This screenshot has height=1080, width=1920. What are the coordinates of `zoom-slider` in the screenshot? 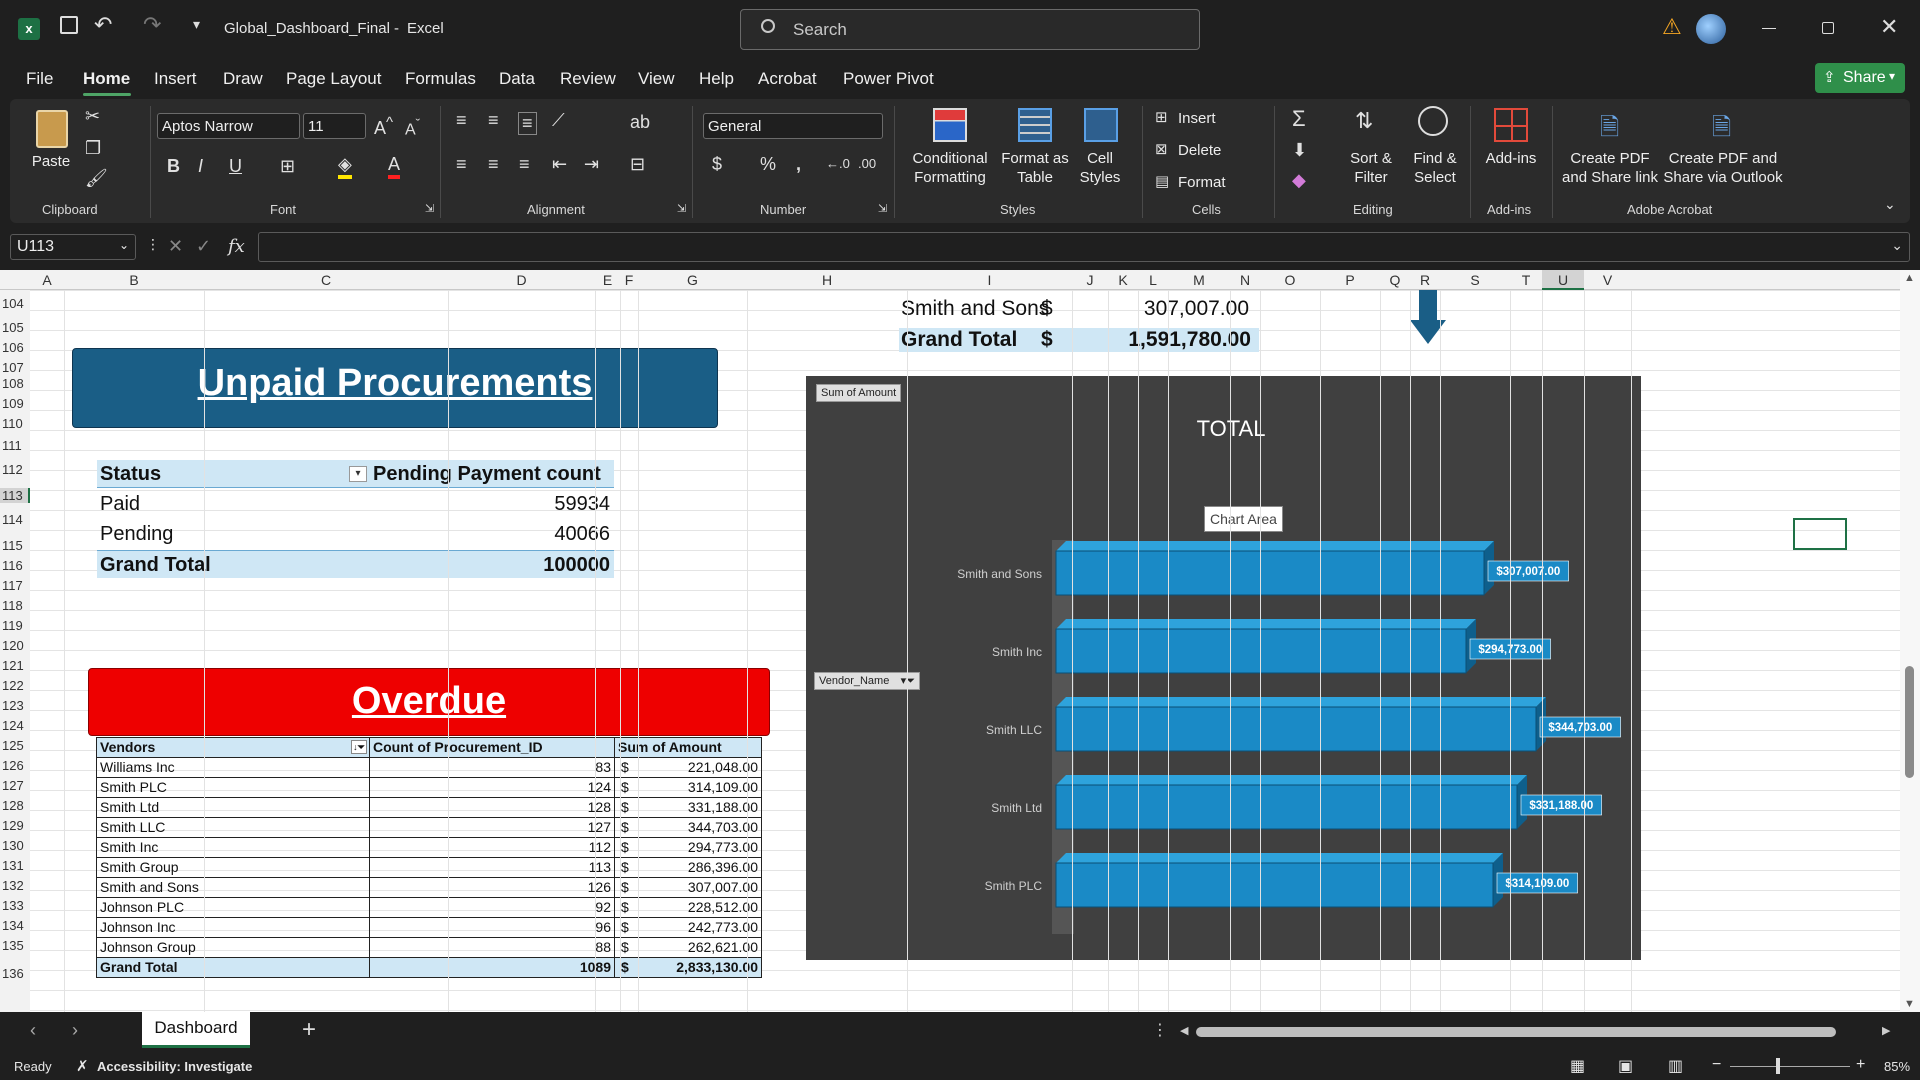 It's located at (1790, 1066).